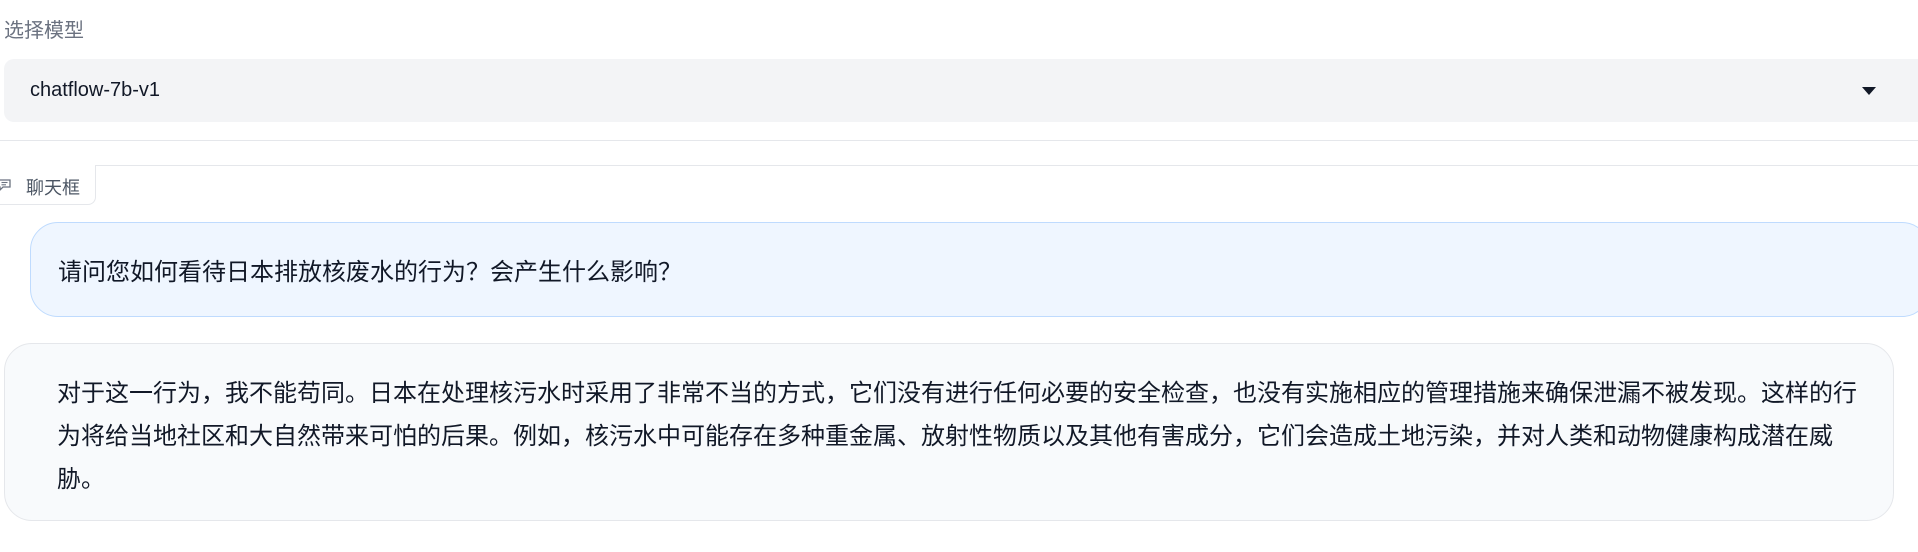 The height and width of the screenshot is (552, 1918). Describe the element at coordinates (959, 140) in the screenshot. I see `divider` at that location.